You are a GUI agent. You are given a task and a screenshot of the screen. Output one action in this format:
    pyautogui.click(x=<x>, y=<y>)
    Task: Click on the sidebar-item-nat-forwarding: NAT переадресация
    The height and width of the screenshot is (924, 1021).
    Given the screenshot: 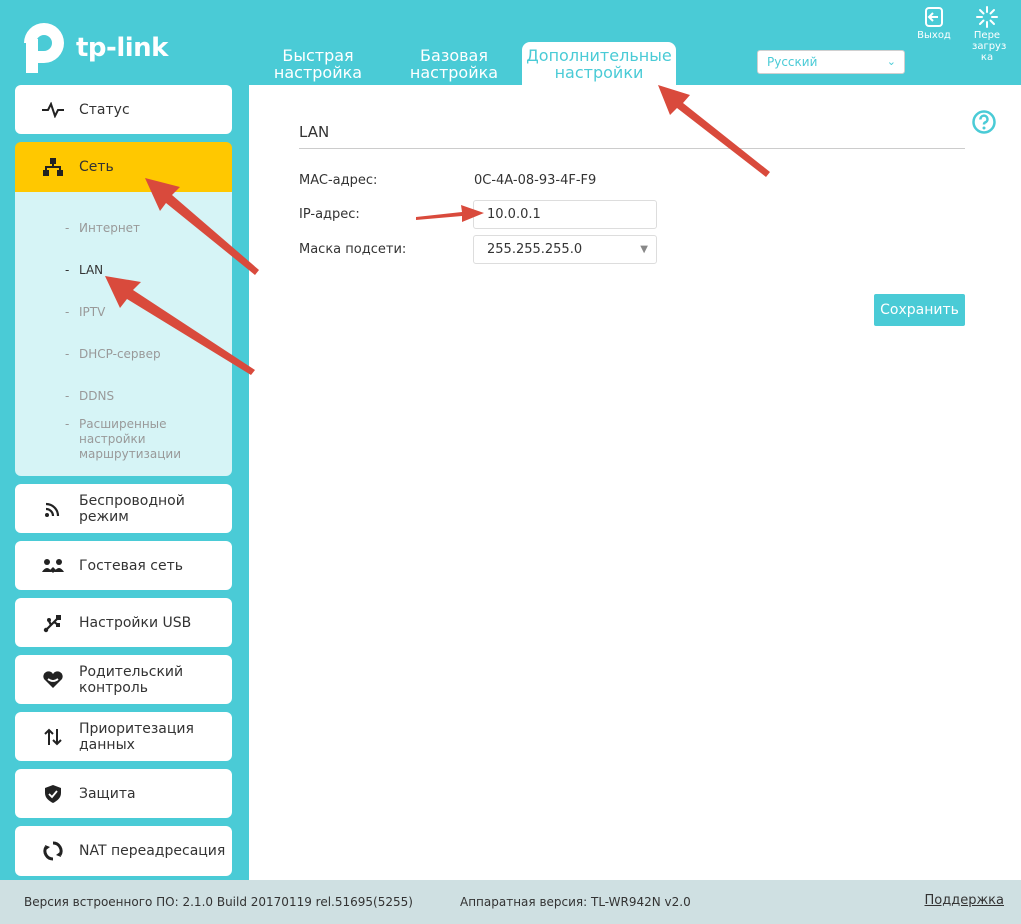 What is the action you would take?
    pyautogui.click(x=123, y=851)
    